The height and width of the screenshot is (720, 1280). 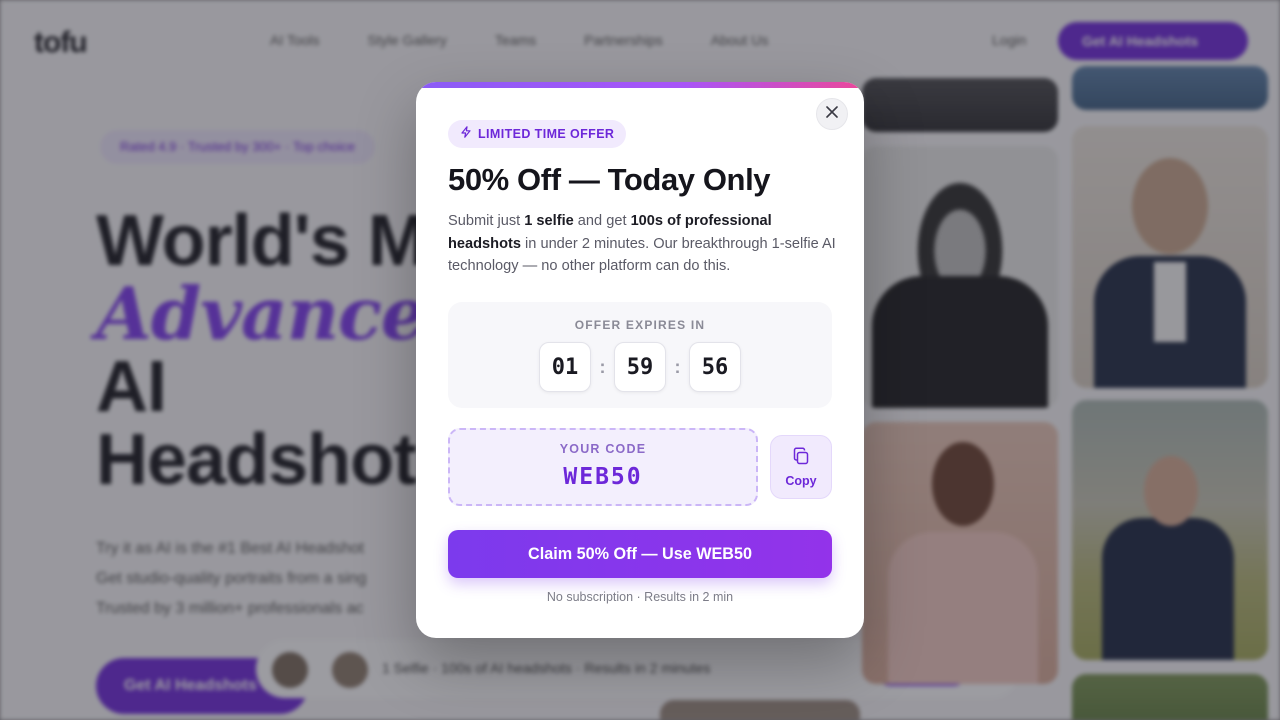 I want to click on promo-code-box: YOUR CODE WEB50, so click(x=603, y=467).